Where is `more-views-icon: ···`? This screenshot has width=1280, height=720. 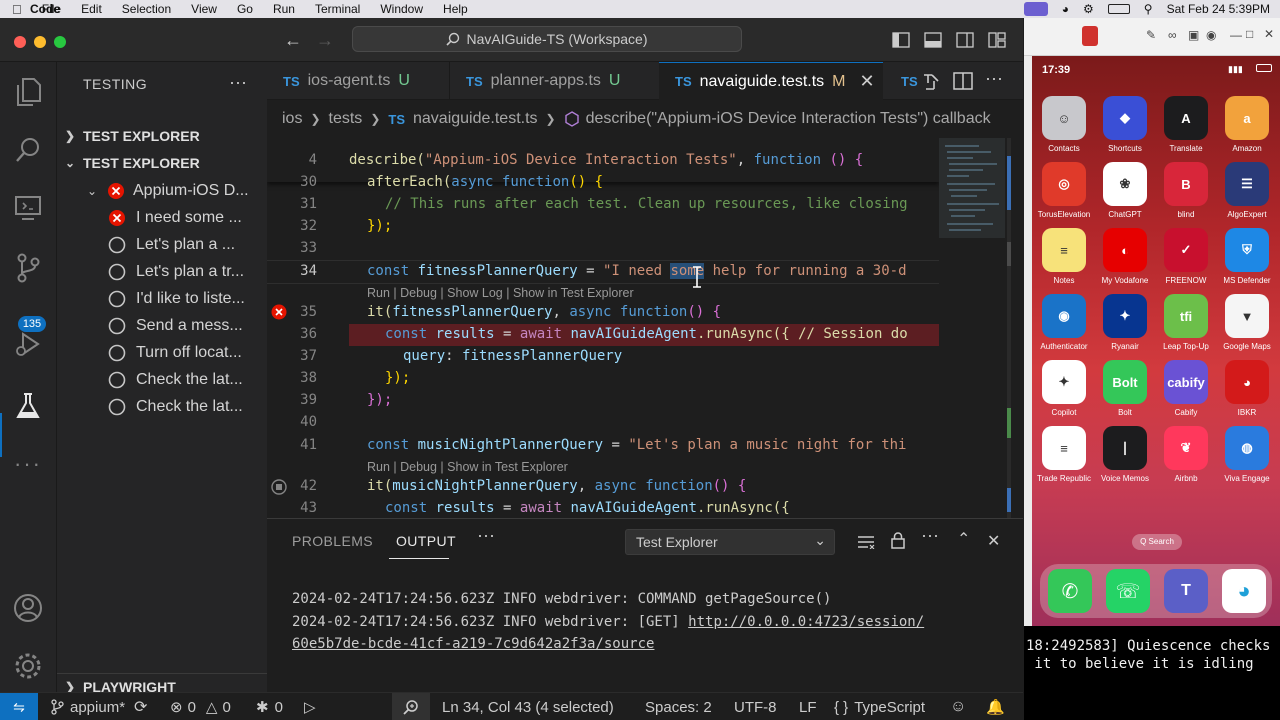
more-views-icon: ··· is located at coordinates (28, 464).